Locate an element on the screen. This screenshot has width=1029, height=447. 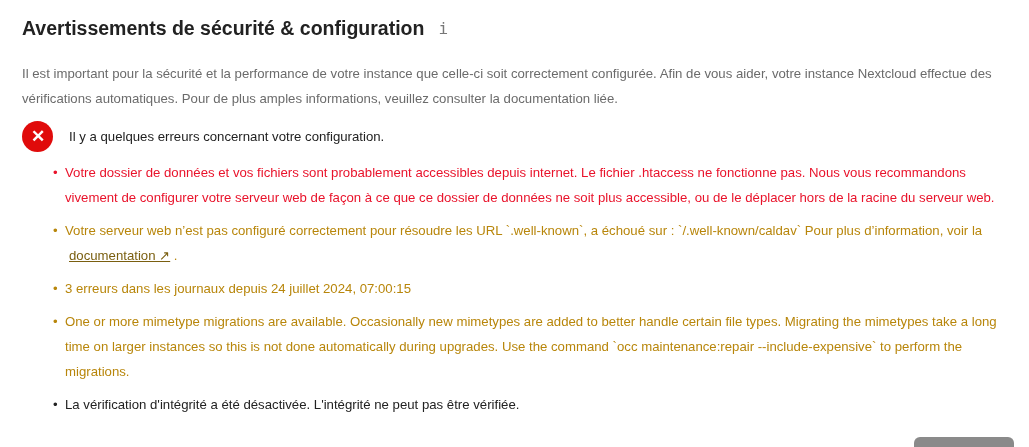
issue-text: 3 erreurs dans les journaux depuis 24 juillet 2024, 07:00:15 is located at coordinates (238, 289).